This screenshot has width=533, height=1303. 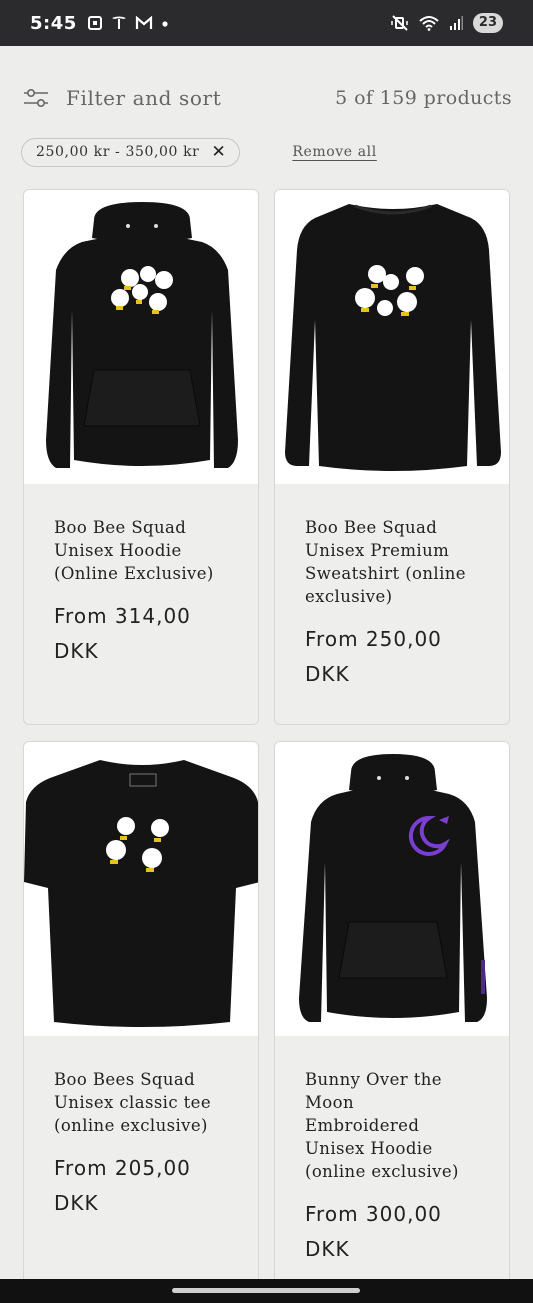 I want to click on product-count: 5 of 159 products, so click(x=423, y=98).